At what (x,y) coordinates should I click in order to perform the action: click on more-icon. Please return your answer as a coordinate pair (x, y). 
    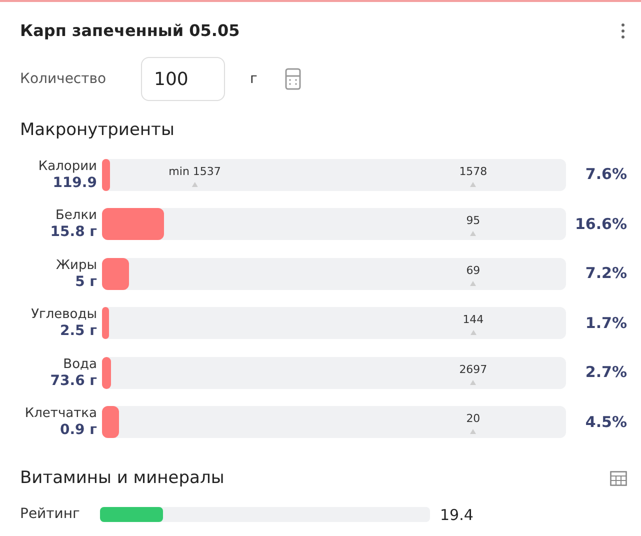
    Looking at the image, I should click on (623, 31).